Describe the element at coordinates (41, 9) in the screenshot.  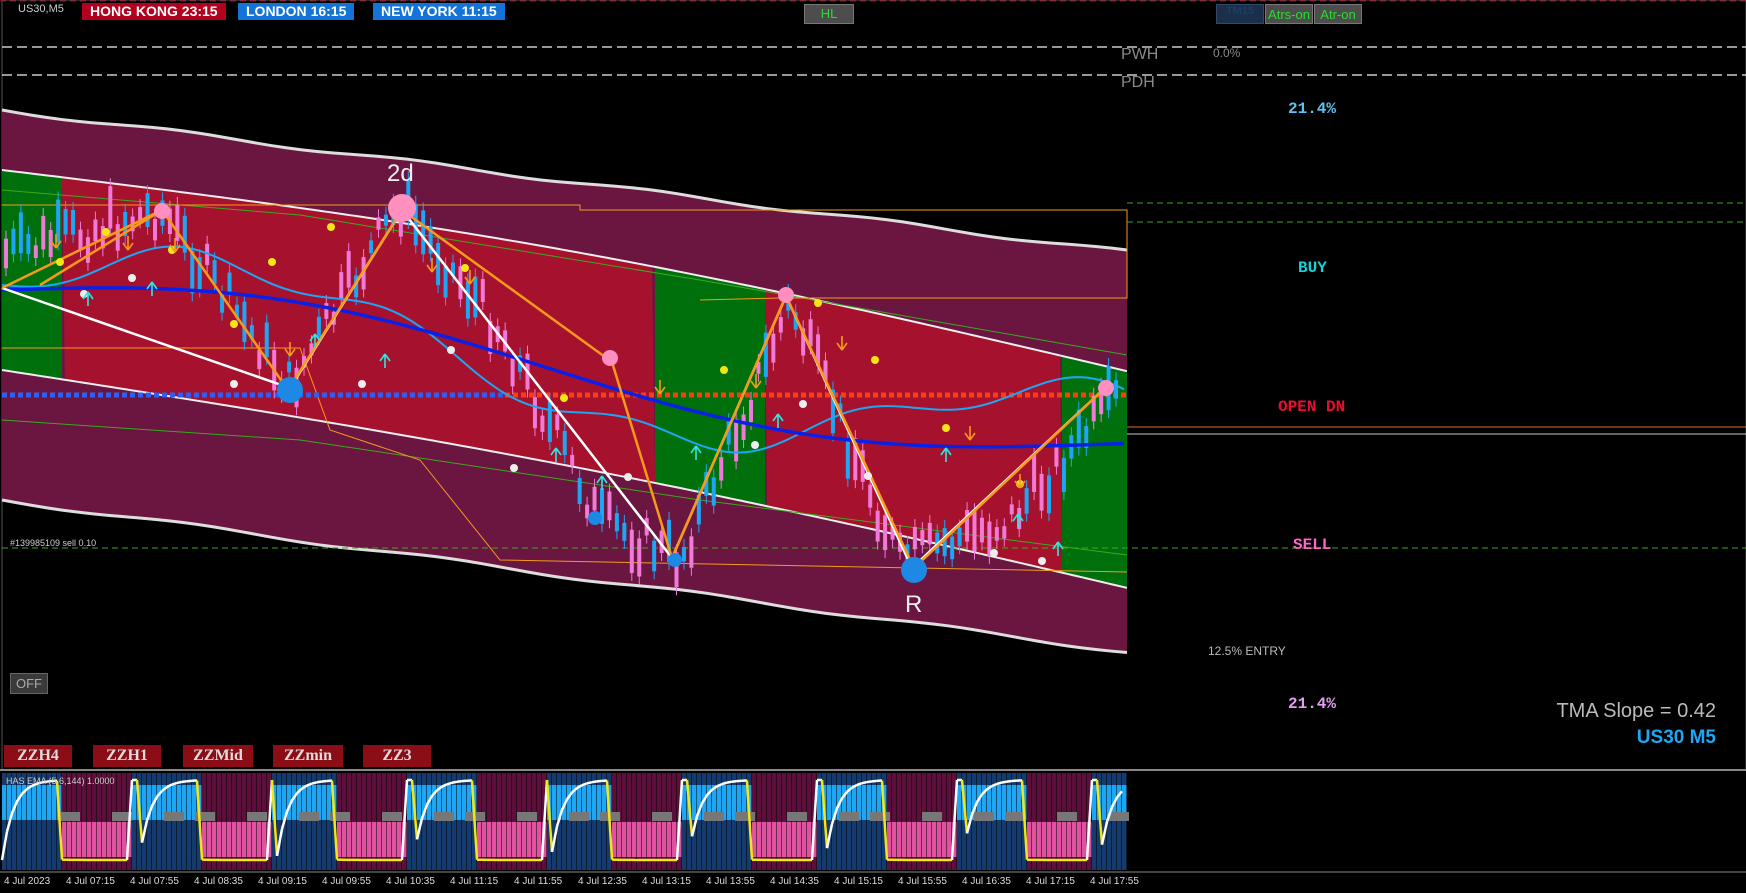
I see `symbol-label: US30,M5` at that location.